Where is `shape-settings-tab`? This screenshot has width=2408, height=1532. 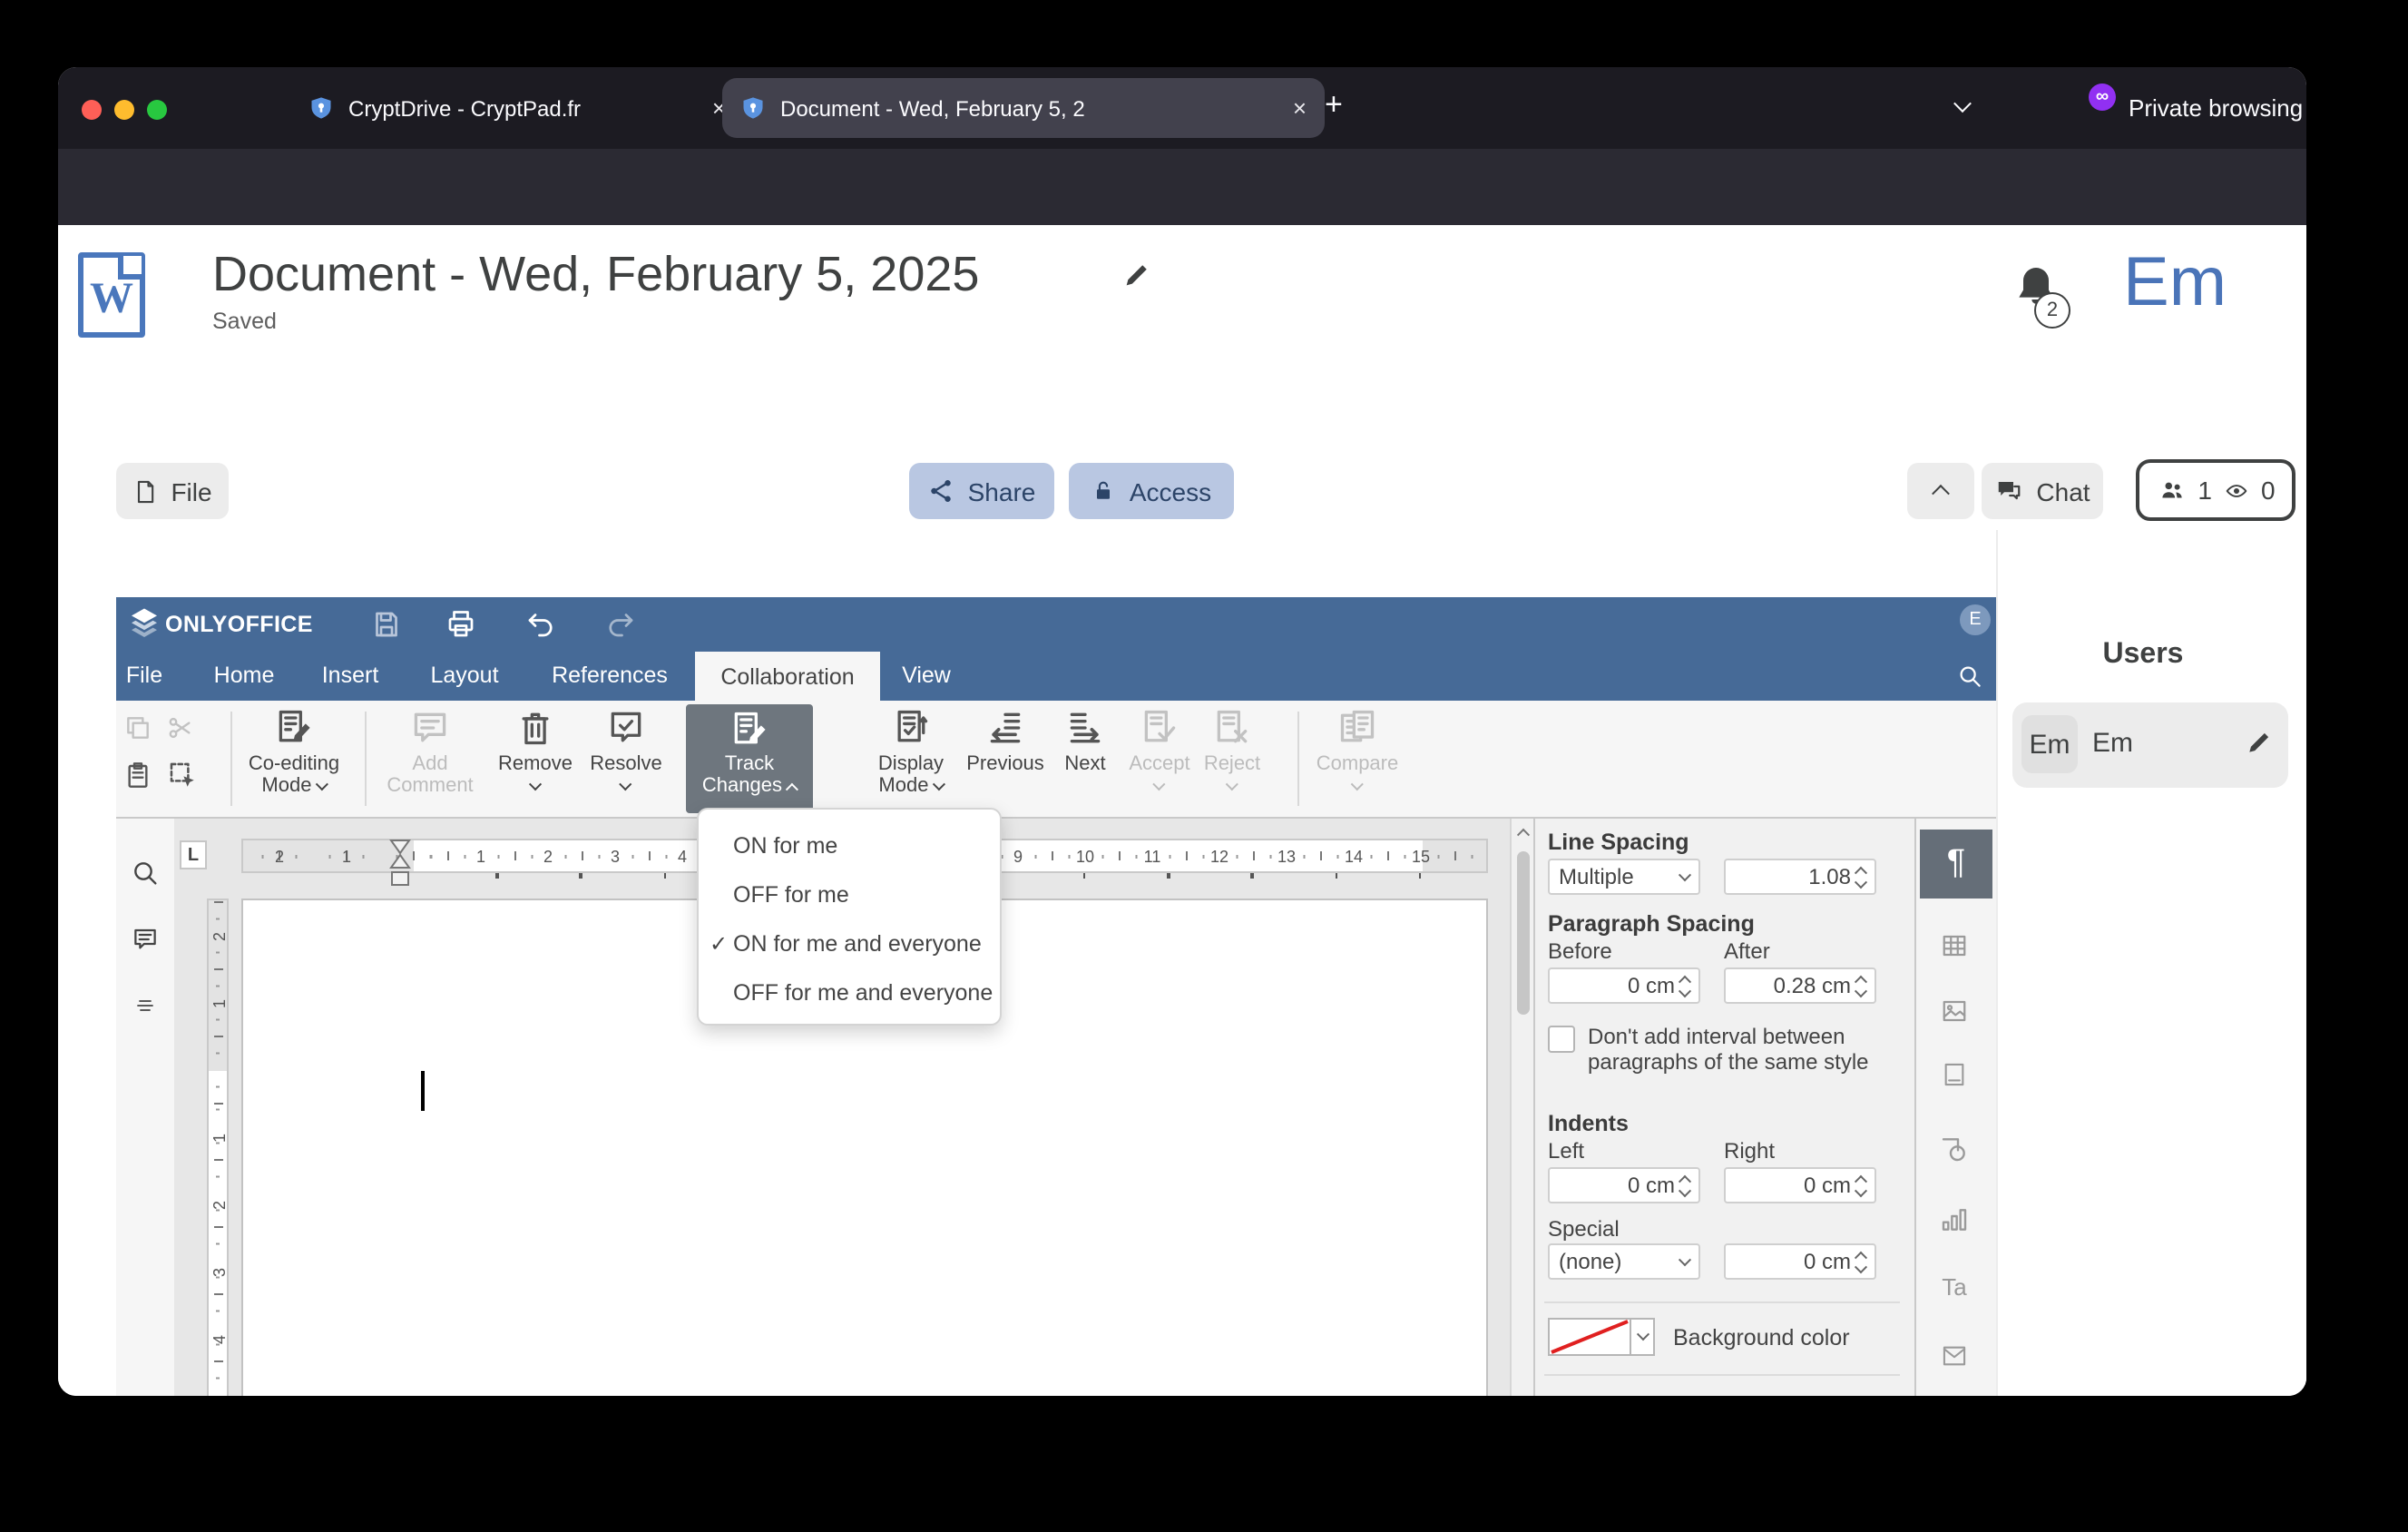
shape-settings-tab is located at coordinates (1955, 1149).